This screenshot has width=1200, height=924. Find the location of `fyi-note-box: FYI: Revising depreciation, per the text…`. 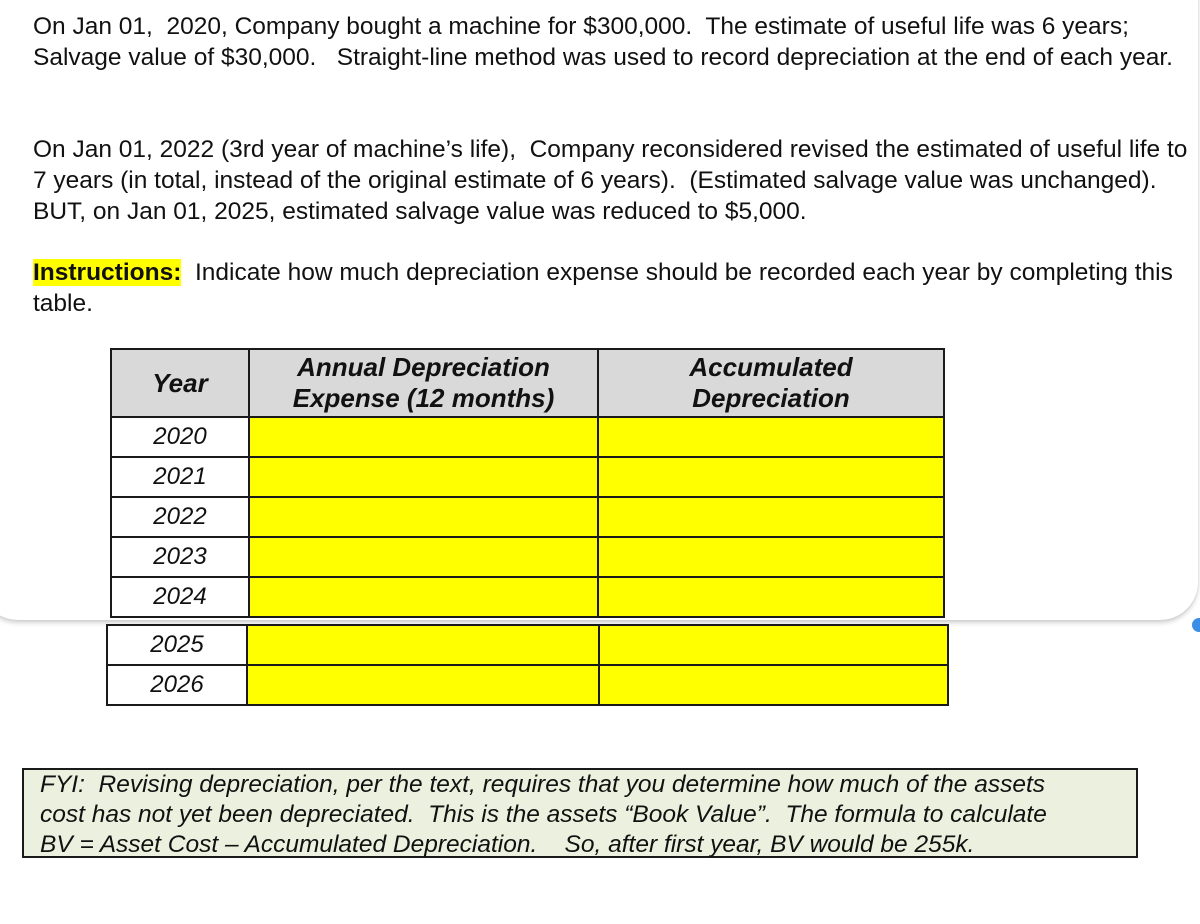

fyi-note-box: FYI: Revising depreciation, per the text… is located at coordinates (580, 813).